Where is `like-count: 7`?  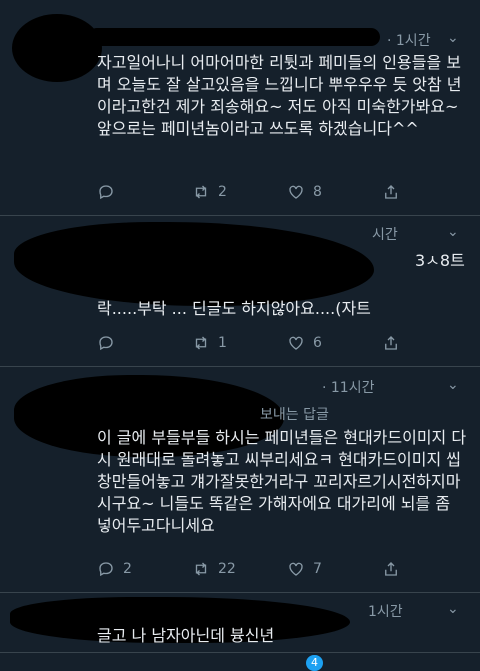
like-count: 7 is located at coordinates (317, 569).